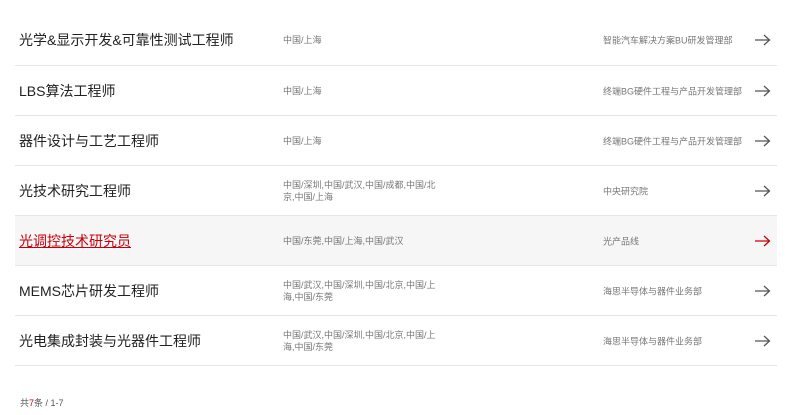  I want to click on job-title-link: LBS算法工程师, so click(67, 91).